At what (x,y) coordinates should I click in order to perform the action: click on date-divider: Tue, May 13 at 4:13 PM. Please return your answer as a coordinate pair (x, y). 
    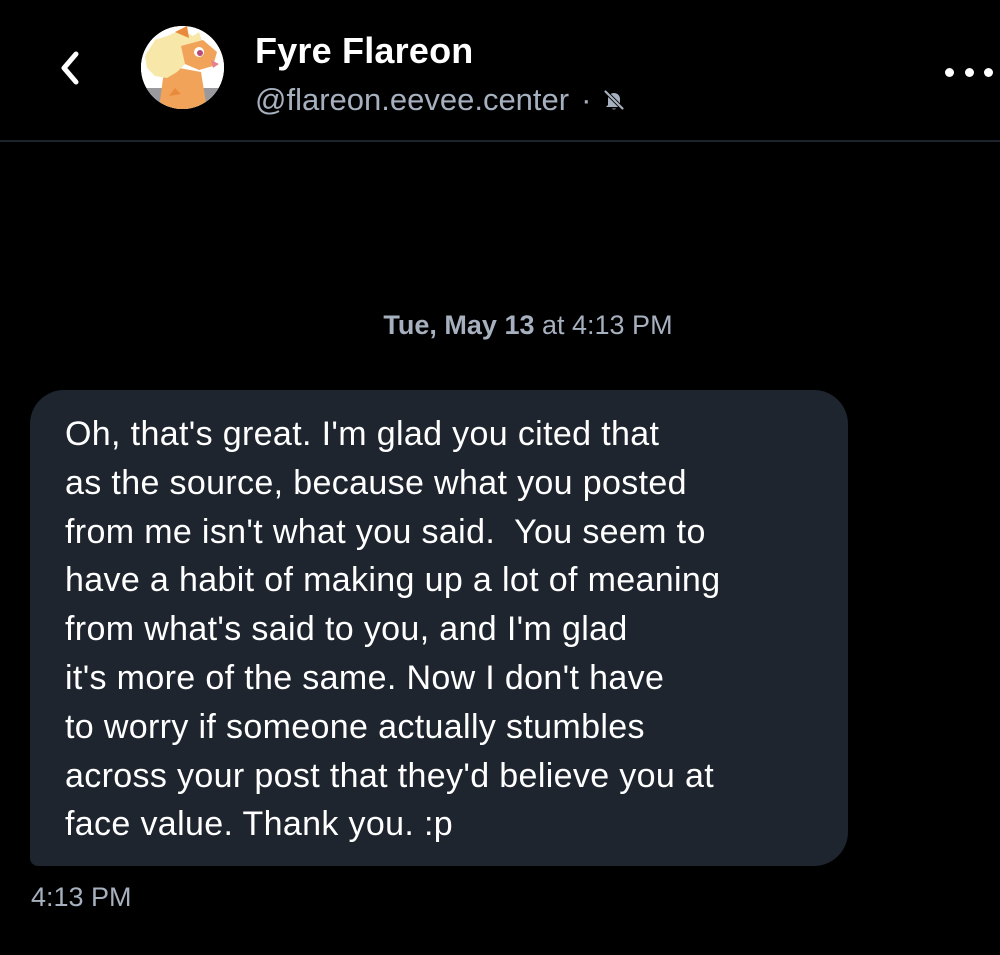
    Looking at the image, I should click on (500, 325).